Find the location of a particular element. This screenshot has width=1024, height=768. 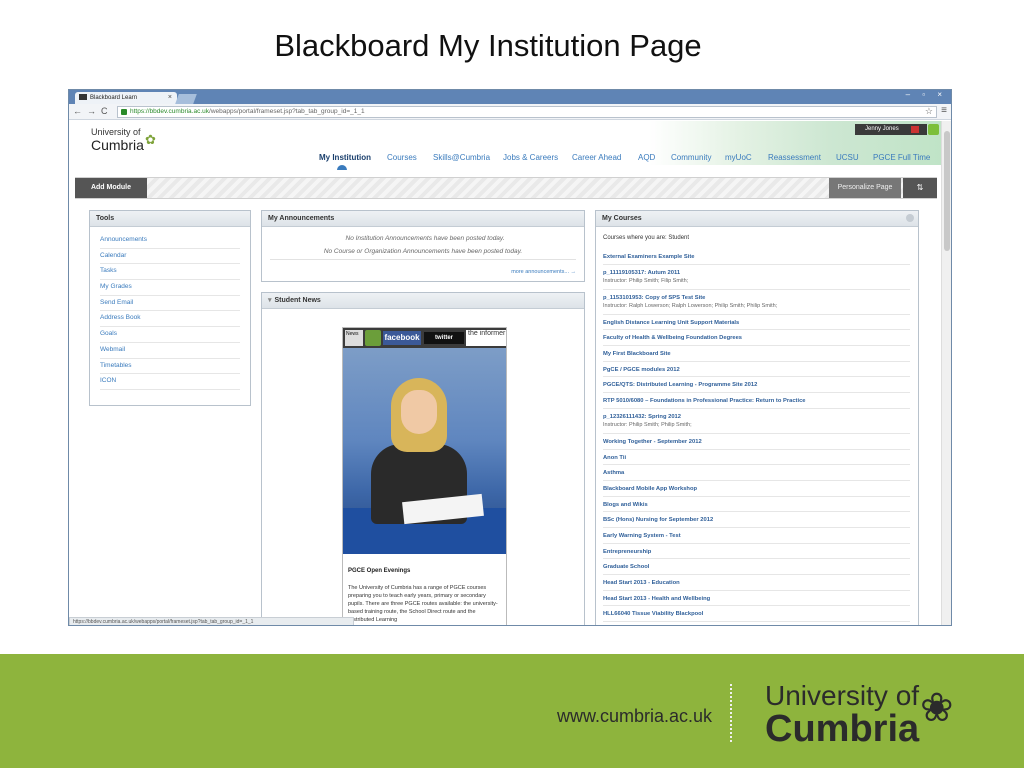

course-item: External Examiners Example Site is located at coordinates (756, 257).